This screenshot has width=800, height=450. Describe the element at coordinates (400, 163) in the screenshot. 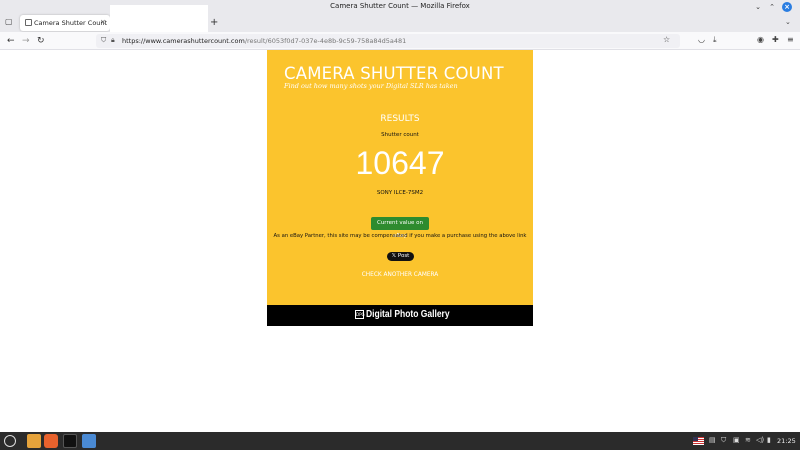

I see `shutter-count-value: 10647` at that location.